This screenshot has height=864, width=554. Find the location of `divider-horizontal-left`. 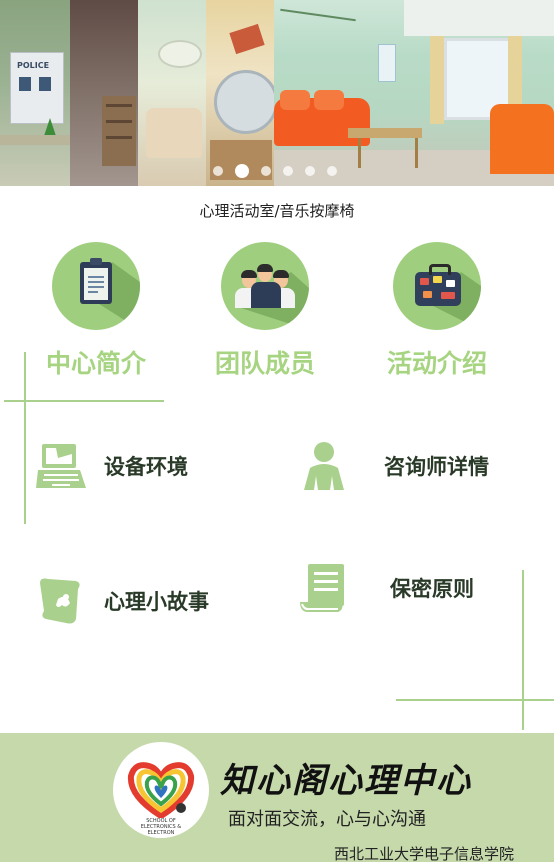

divider-horizontal-left is located at coordinates (84, 401).